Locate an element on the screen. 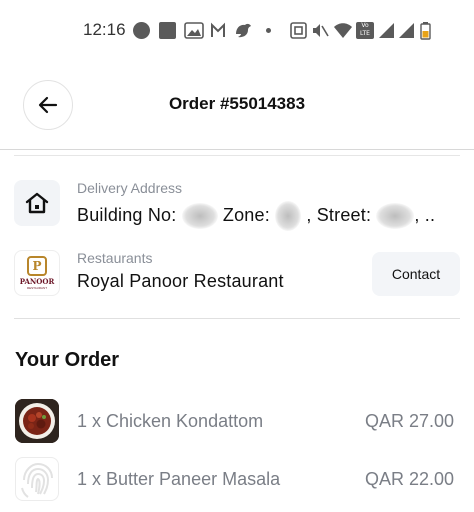 Image resolution: width=474 pixels, height=512 pixels. order-item: 1 x Chicken Kondattom QAR 27.00 is located at coordinates (237, 422).